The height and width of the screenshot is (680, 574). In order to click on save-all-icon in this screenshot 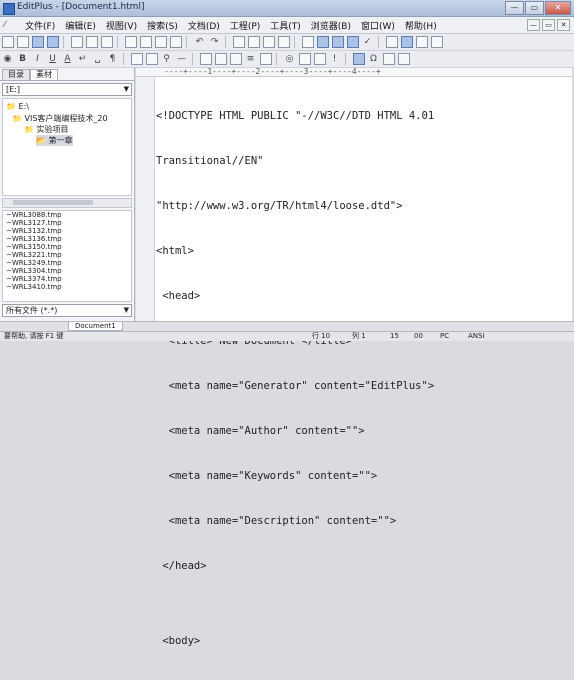, I will do `click(52, 42)`.